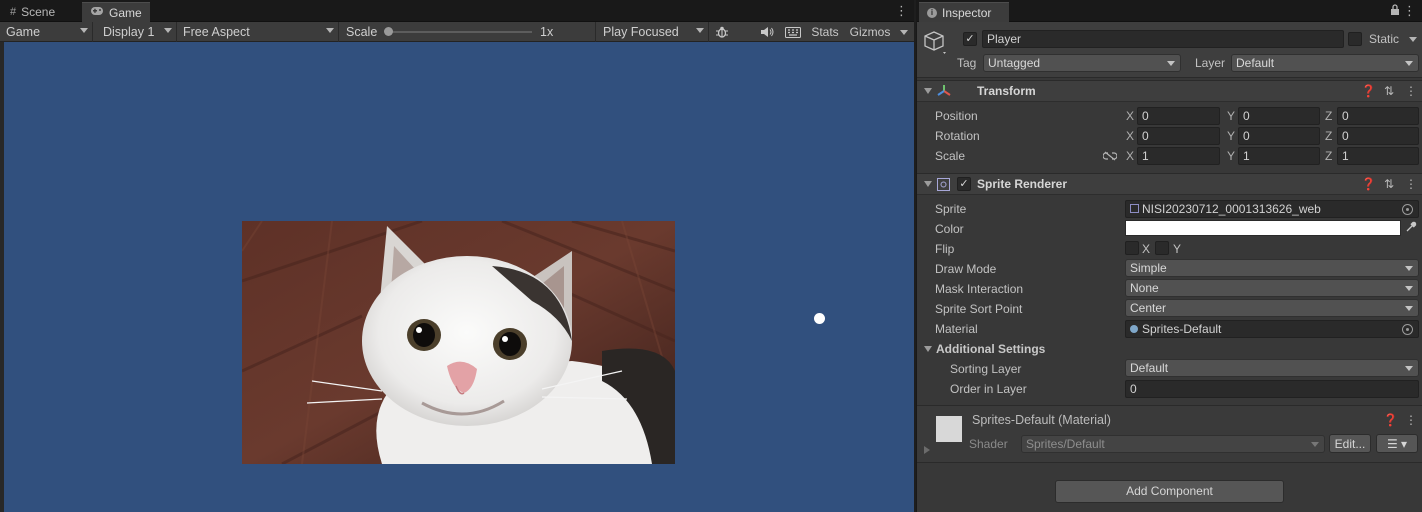 The height and width of the screenshot is (512, 1422). What do you see at coordinates (38, 12) in the screenshot?
I see `tab-scene-label: Scene` at bounding box center [38, 12].